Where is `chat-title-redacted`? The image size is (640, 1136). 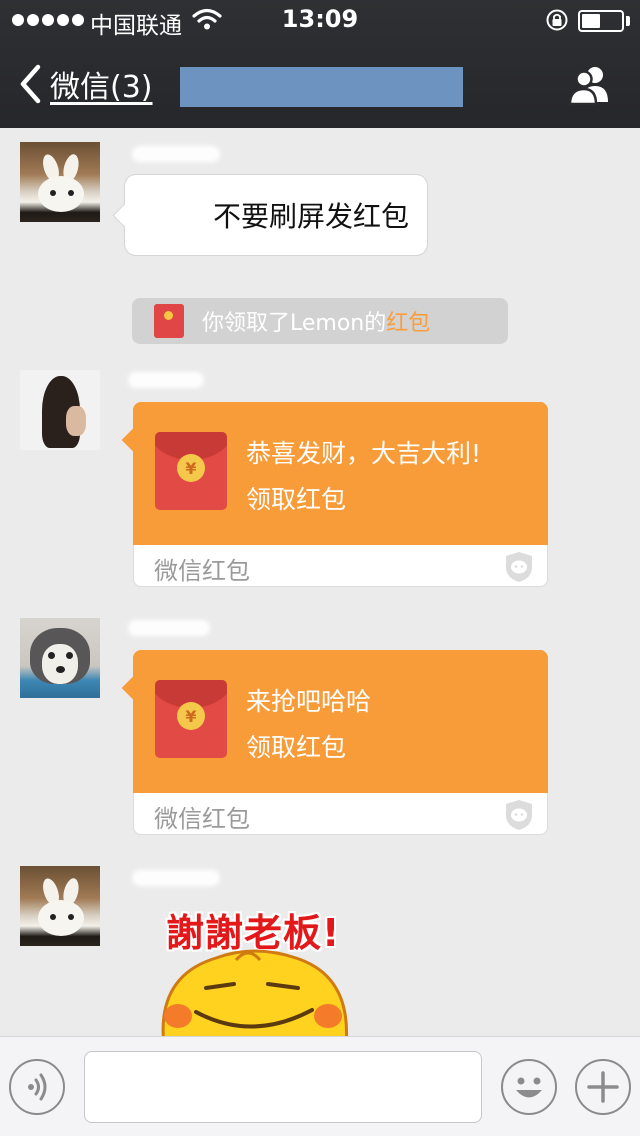
chat-title-redacted is located at coordinates (321, 87).